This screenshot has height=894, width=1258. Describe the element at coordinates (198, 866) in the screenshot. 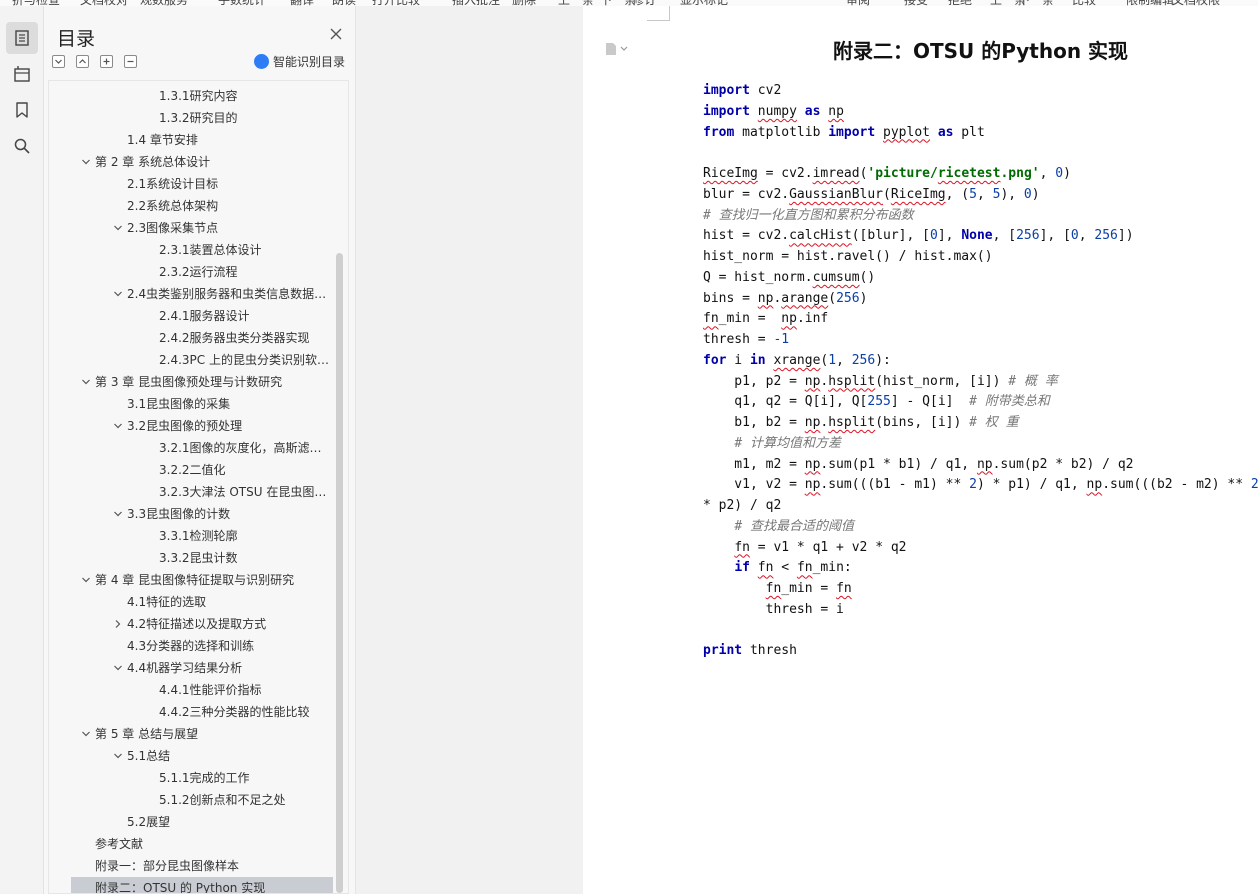

I see `toc-item: 附录一：部分昆虫图像样本` at that location.